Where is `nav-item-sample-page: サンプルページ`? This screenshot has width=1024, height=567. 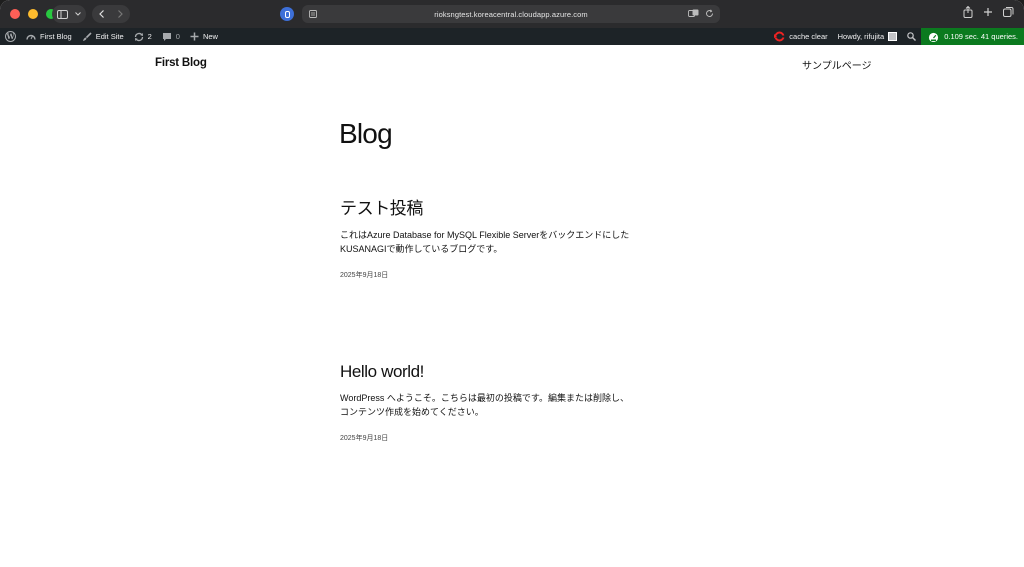
nav-item-sample-page: サンプルページ is located at coordinates (837, 64).